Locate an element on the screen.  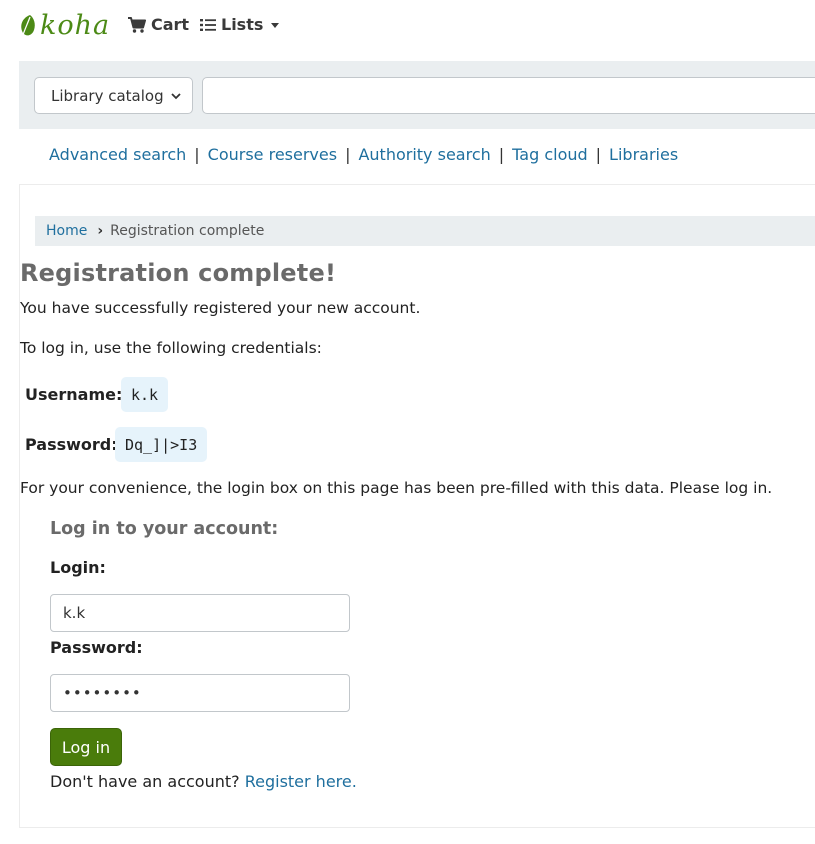
search-scope-value: Library catalog is located at coordinates (107, 95).